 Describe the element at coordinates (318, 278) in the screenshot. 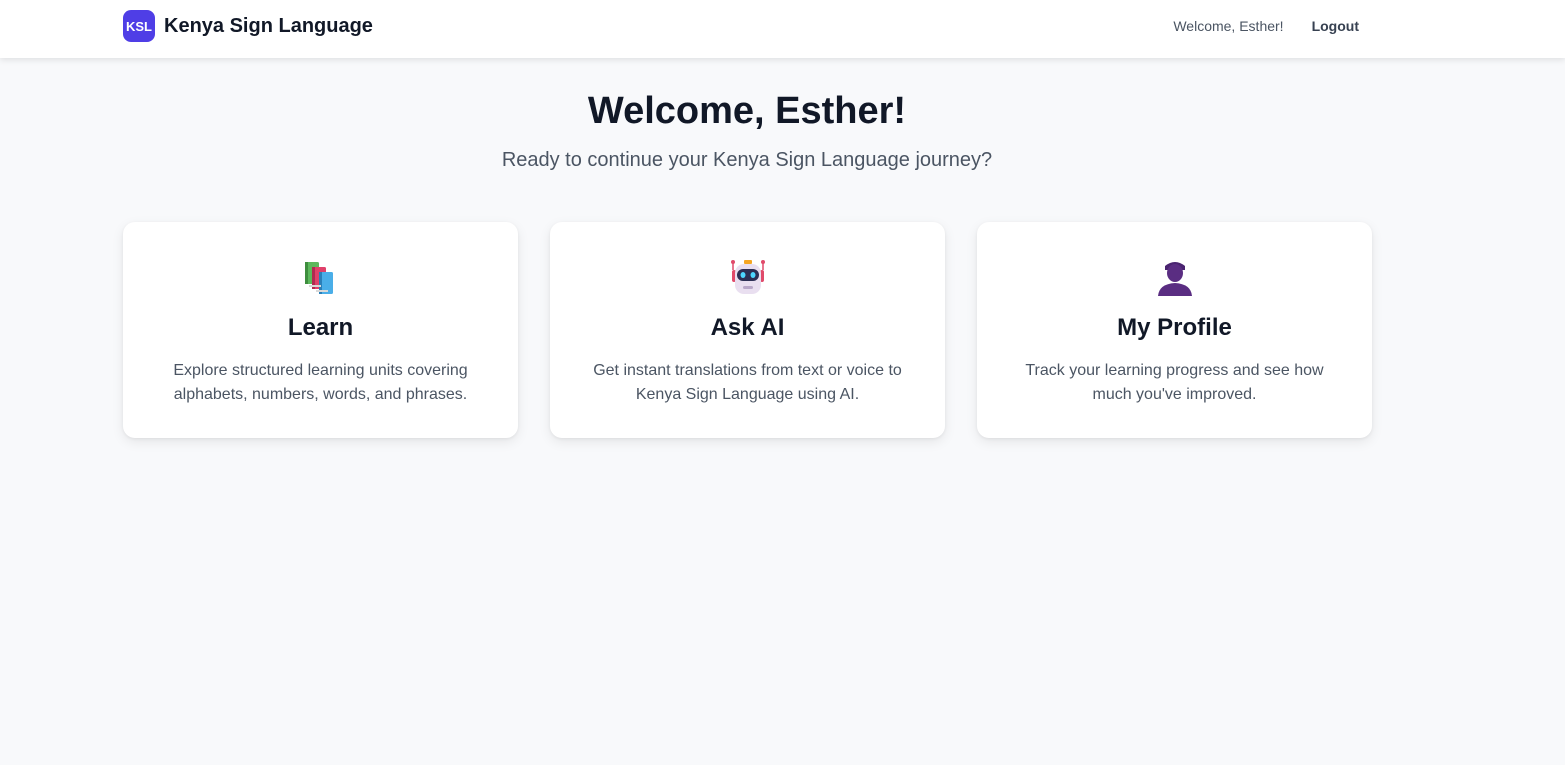

I see `books-icon` at that location.